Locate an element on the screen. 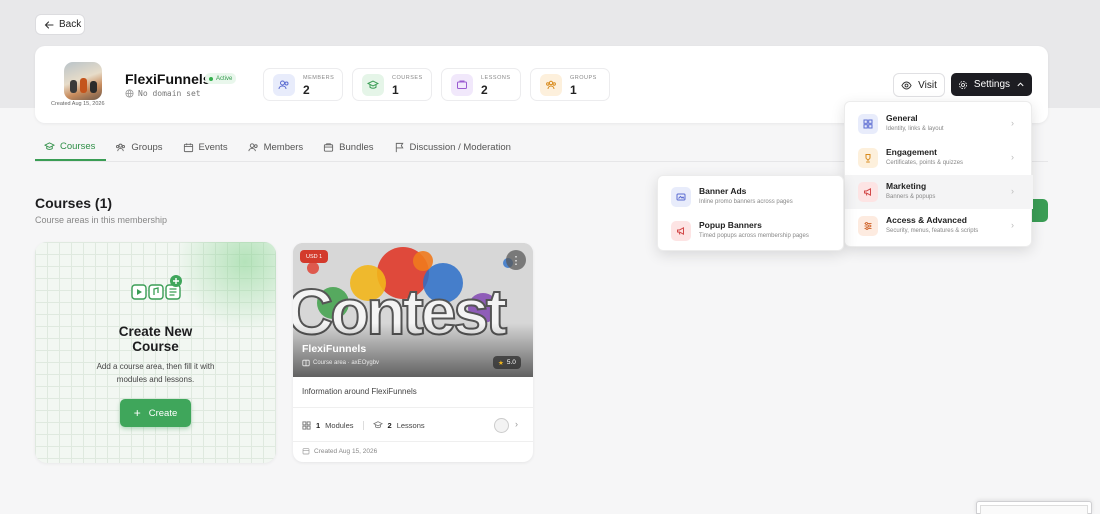 This screenshot has width=1100, height=514. groups-icon is located at coordinates (551, 85).